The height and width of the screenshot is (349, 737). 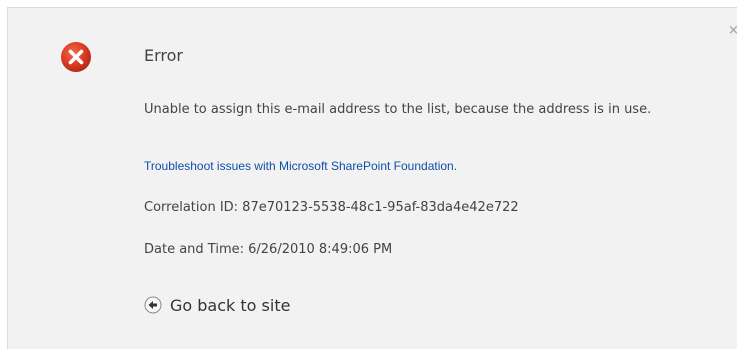 I want to click on back-arrow-icon, so click(x=153, y=305).